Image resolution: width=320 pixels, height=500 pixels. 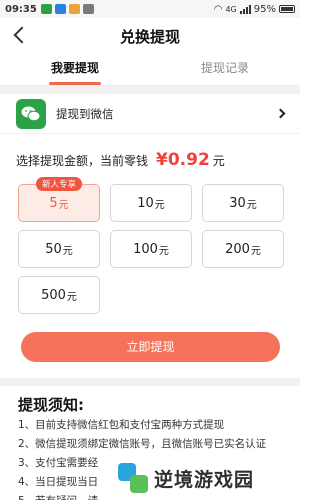 What do you see at coordinates (145, 249) in the screenshot?
I see `amount-value: 100` at bounding box center [145, 249].